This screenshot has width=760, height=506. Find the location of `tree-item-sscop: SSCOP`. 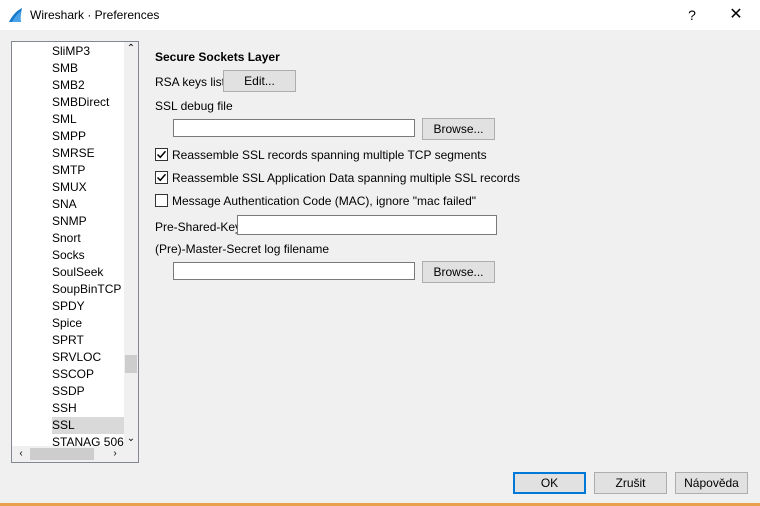

tree-item-sscop: SSCOP is located at coordinates (88, 374).